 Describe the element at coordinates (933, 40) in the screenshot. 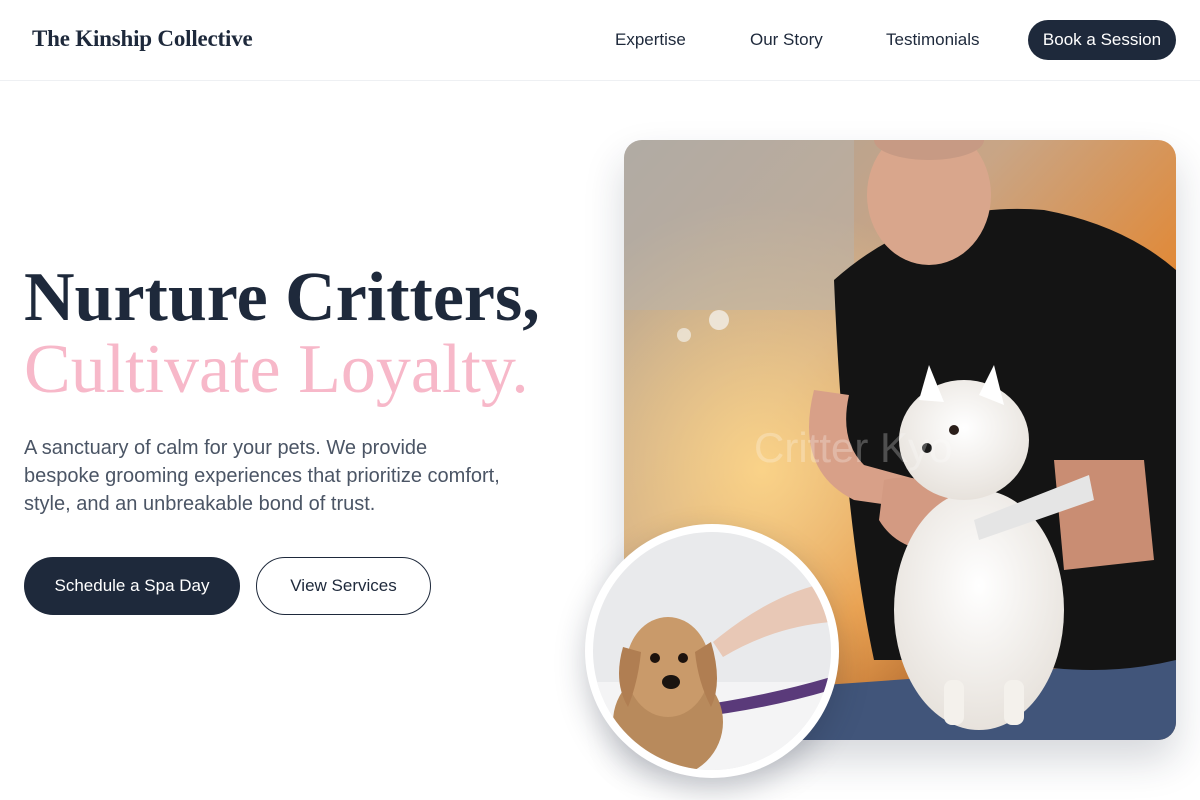

I see `nav-link-testimonials: Testimonials` at that location.